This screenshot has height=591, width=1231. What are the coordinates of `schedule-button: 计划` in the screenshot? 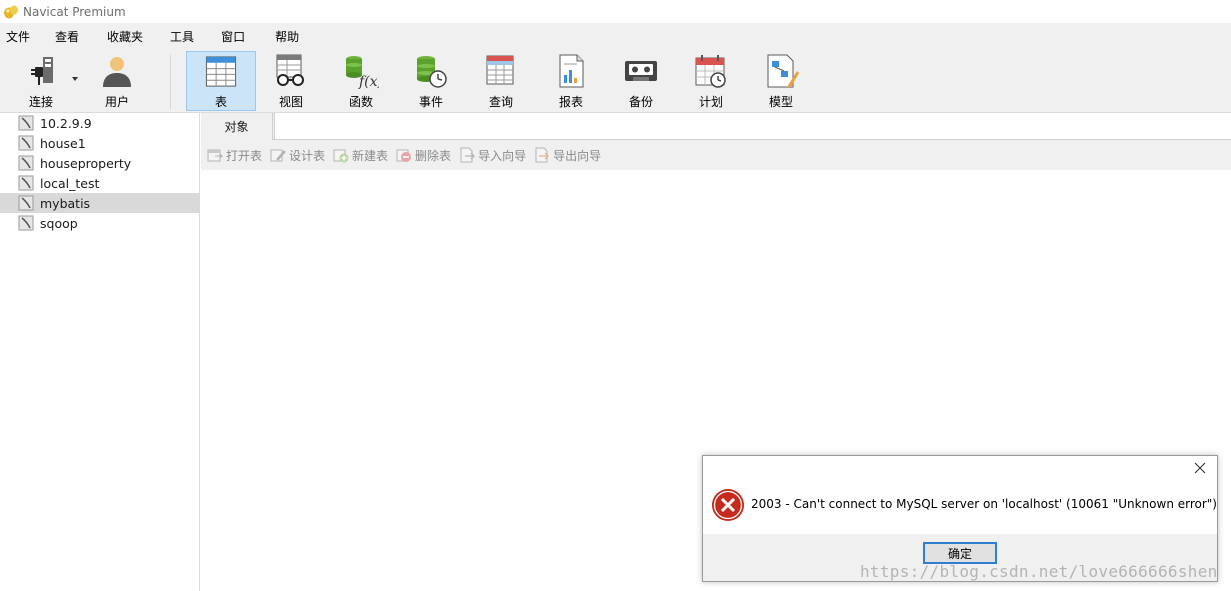 It's located at (711, 81).